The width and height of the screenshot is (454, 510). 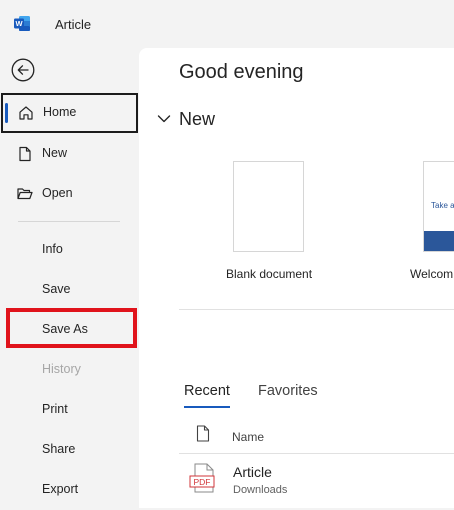 What do you see at coordinates (442, 205) in the screenshot?
I see `template-thumbnail-text: Take a` at bounding box center [442, 205].